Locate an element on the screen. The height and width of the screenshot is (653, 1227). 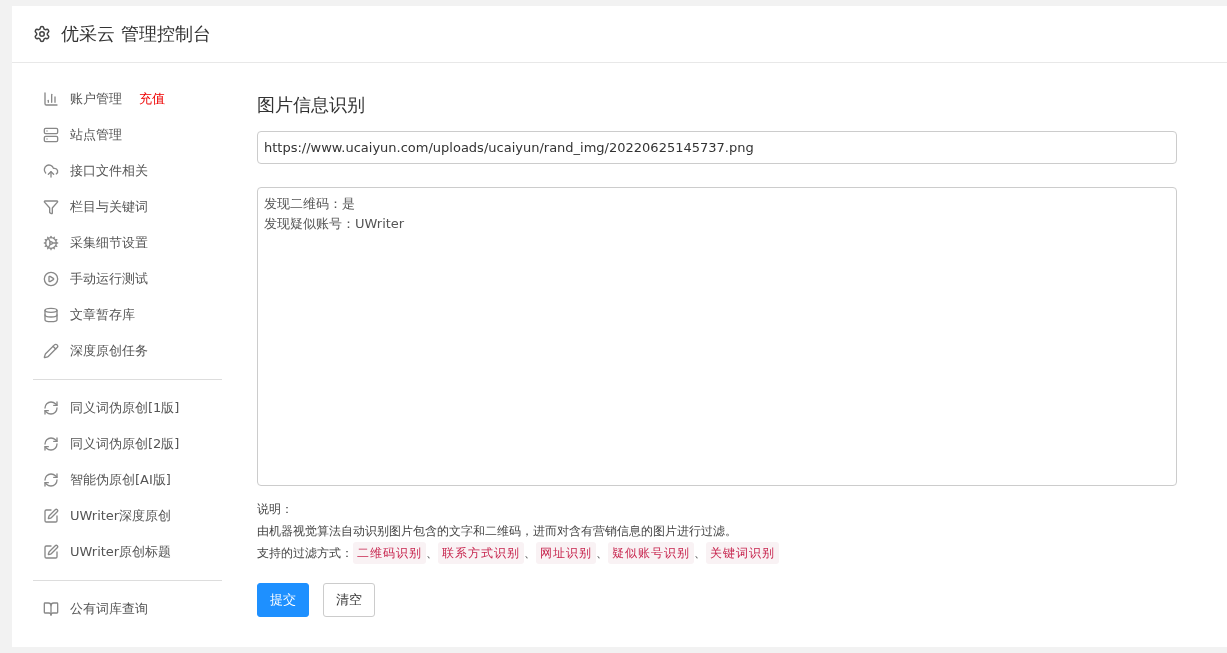
sidebar-link: 同义词伪原创[2版] is located at coordinates (125, 444).